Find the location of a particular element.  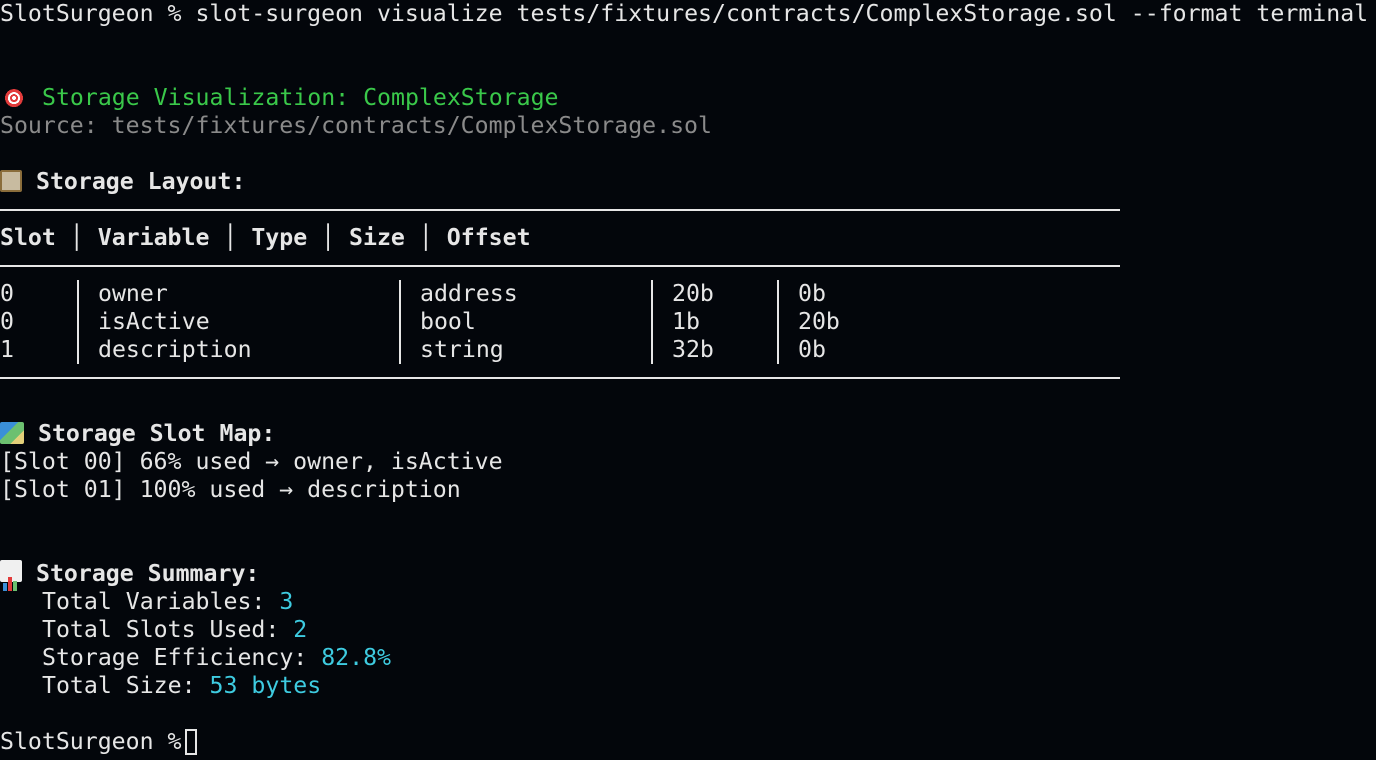

table-header-row: Slot │ Variable │ Type │ Size │ Offset is located at coordinates (265, 237).